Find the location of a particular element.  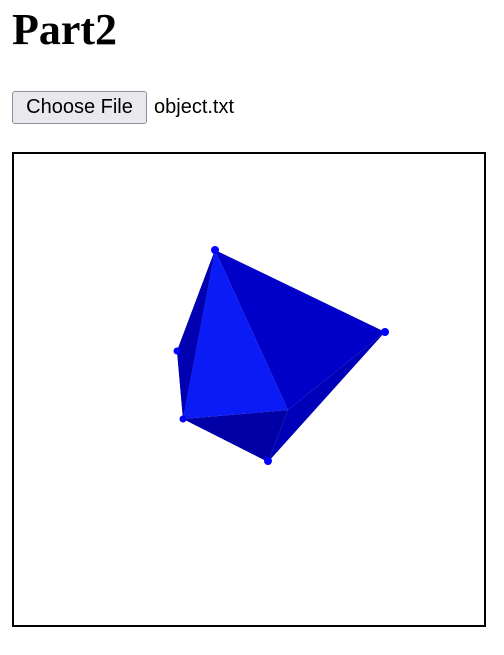

choose-file-button: Choose File is located at coordinates (79, 107).